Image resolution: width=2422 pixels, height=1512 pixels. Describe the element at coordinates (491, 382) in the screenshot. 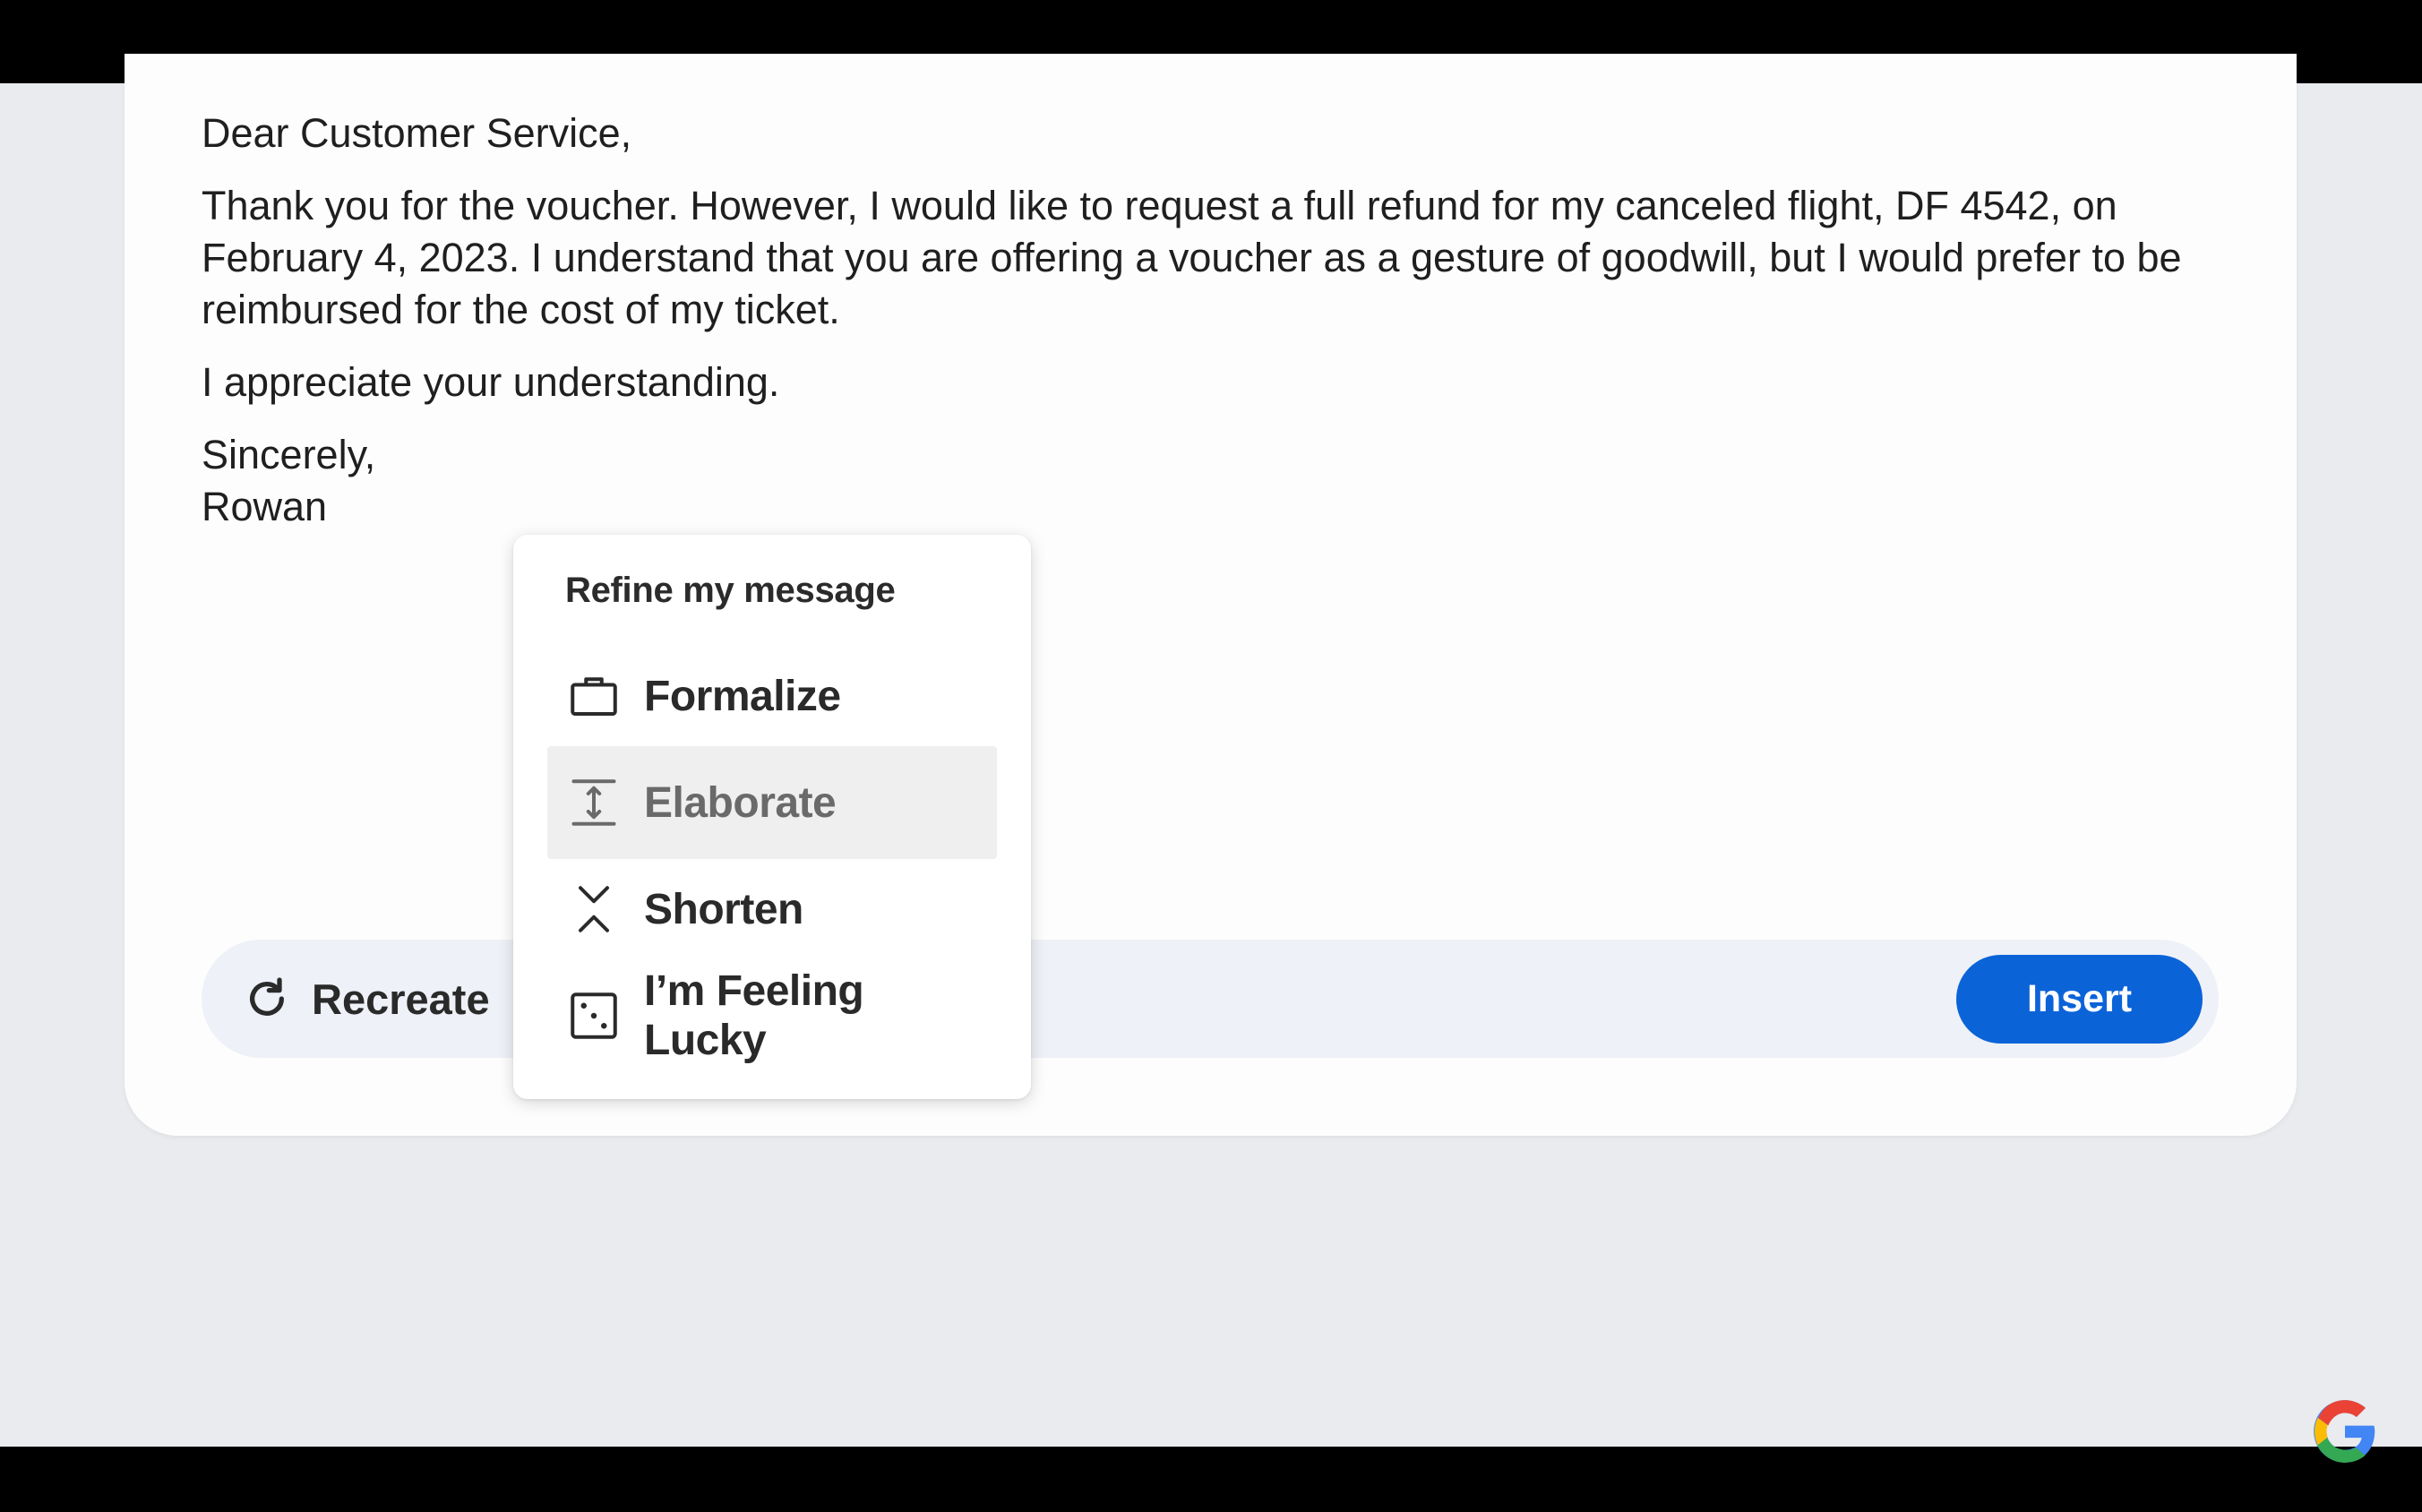

I see `email-paragraph: I appreciate your understanding.` at that location.